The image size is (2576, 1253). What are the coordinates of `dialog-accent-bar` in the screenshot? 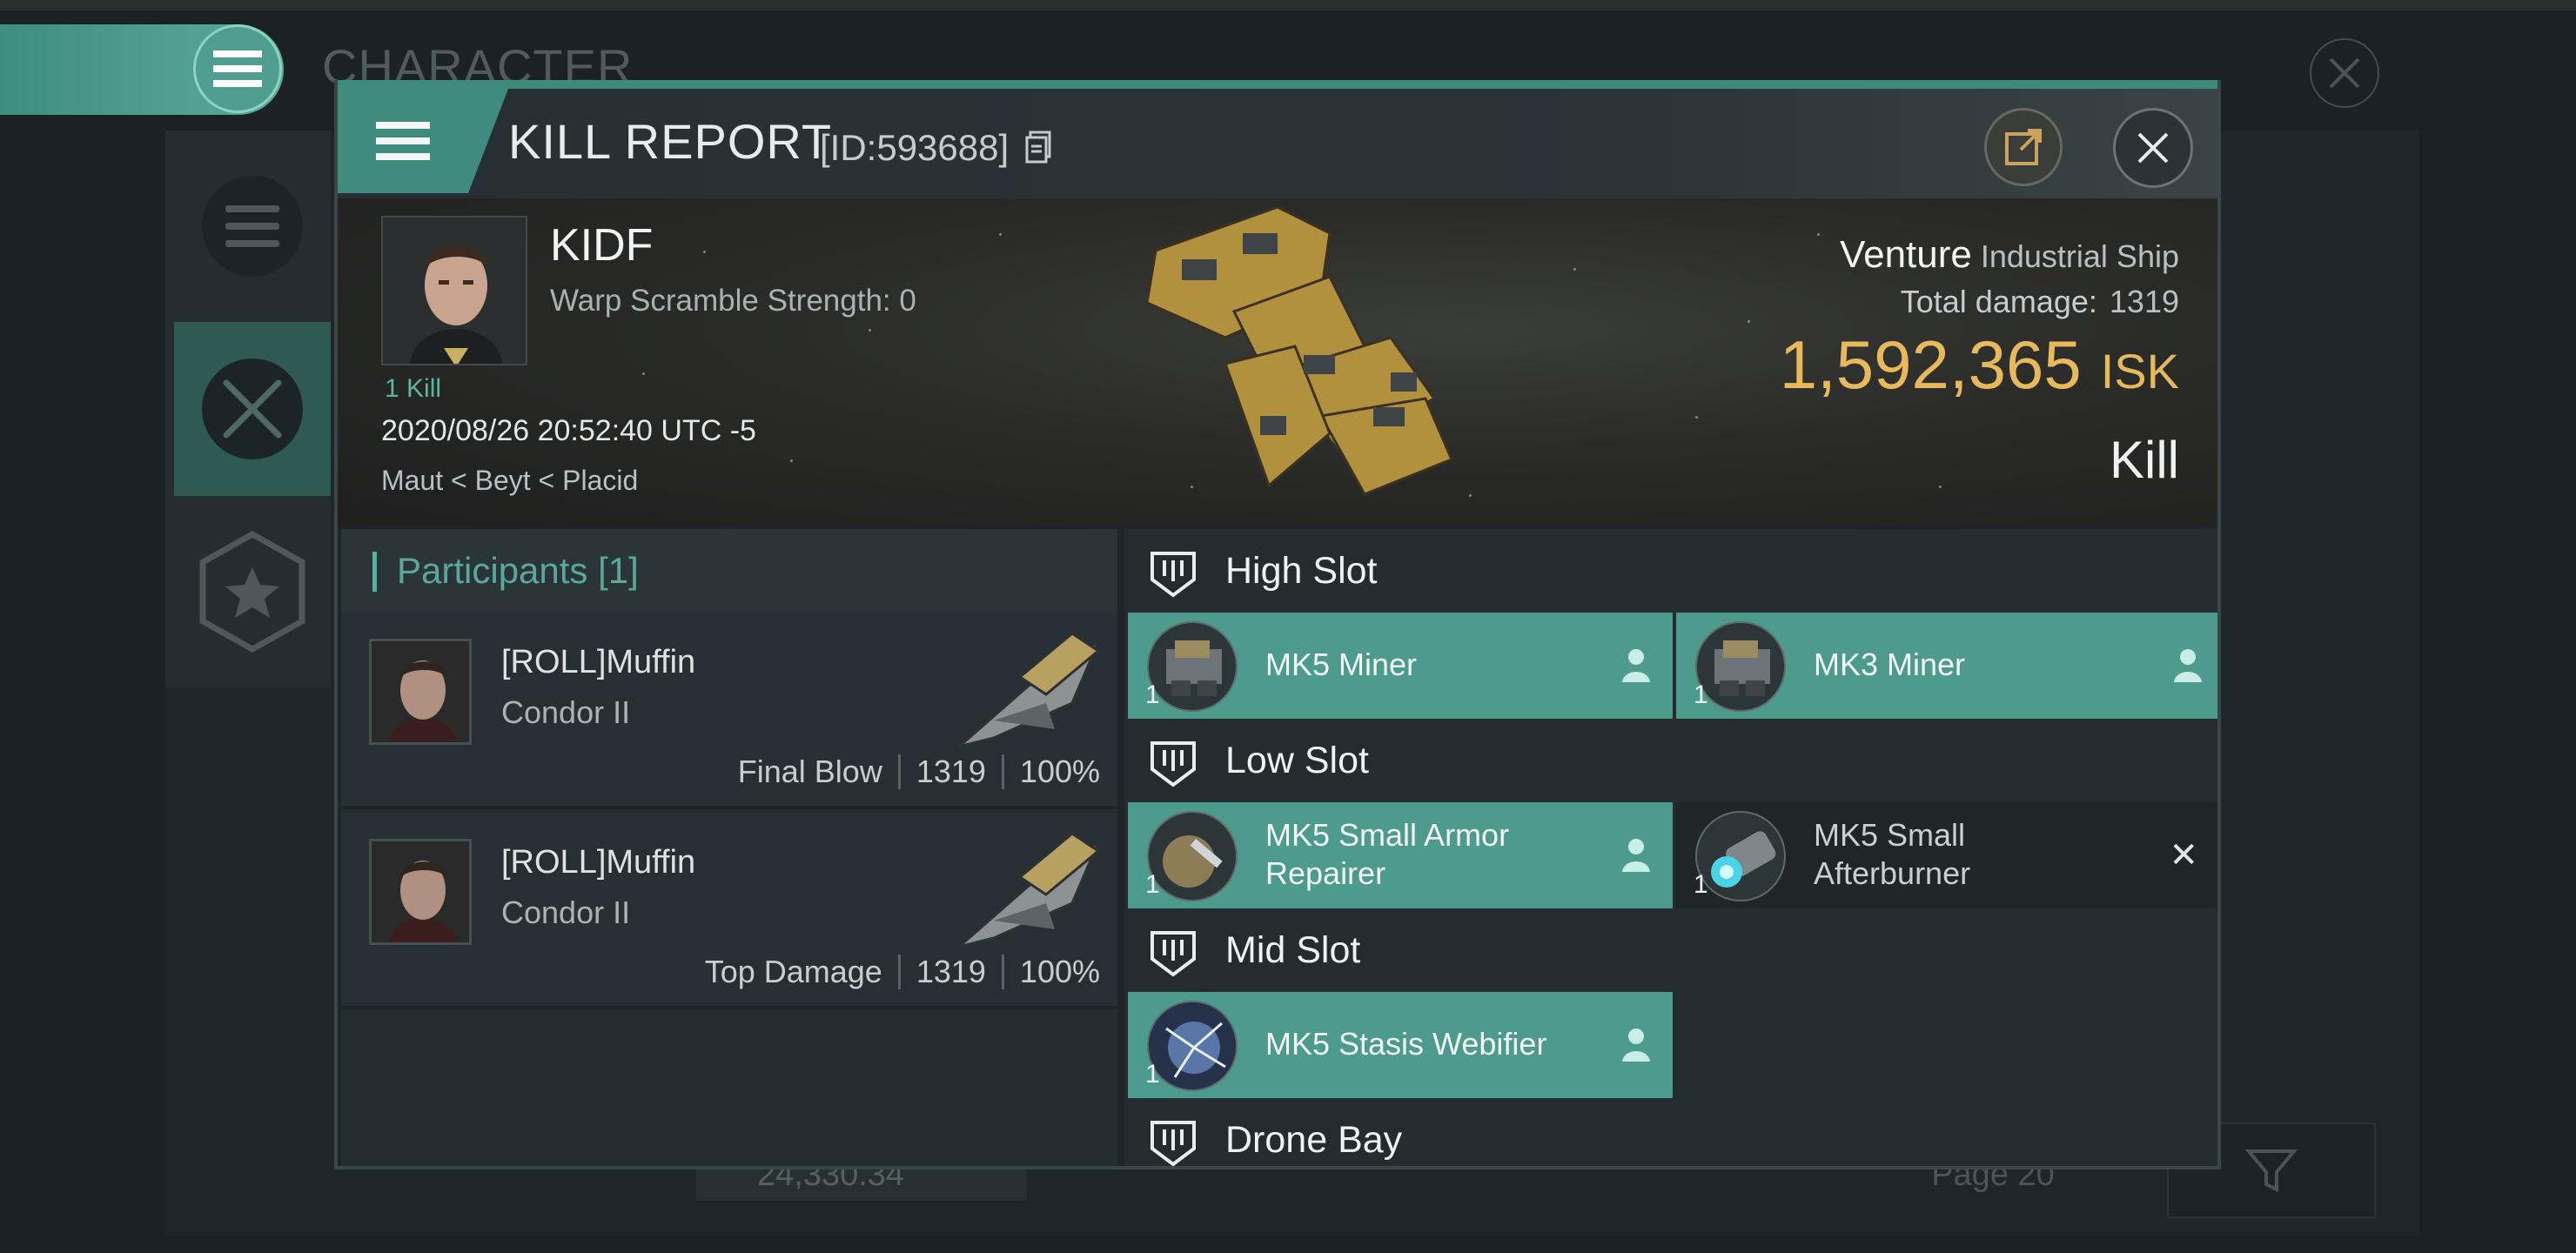 It's located at (1277, 84).